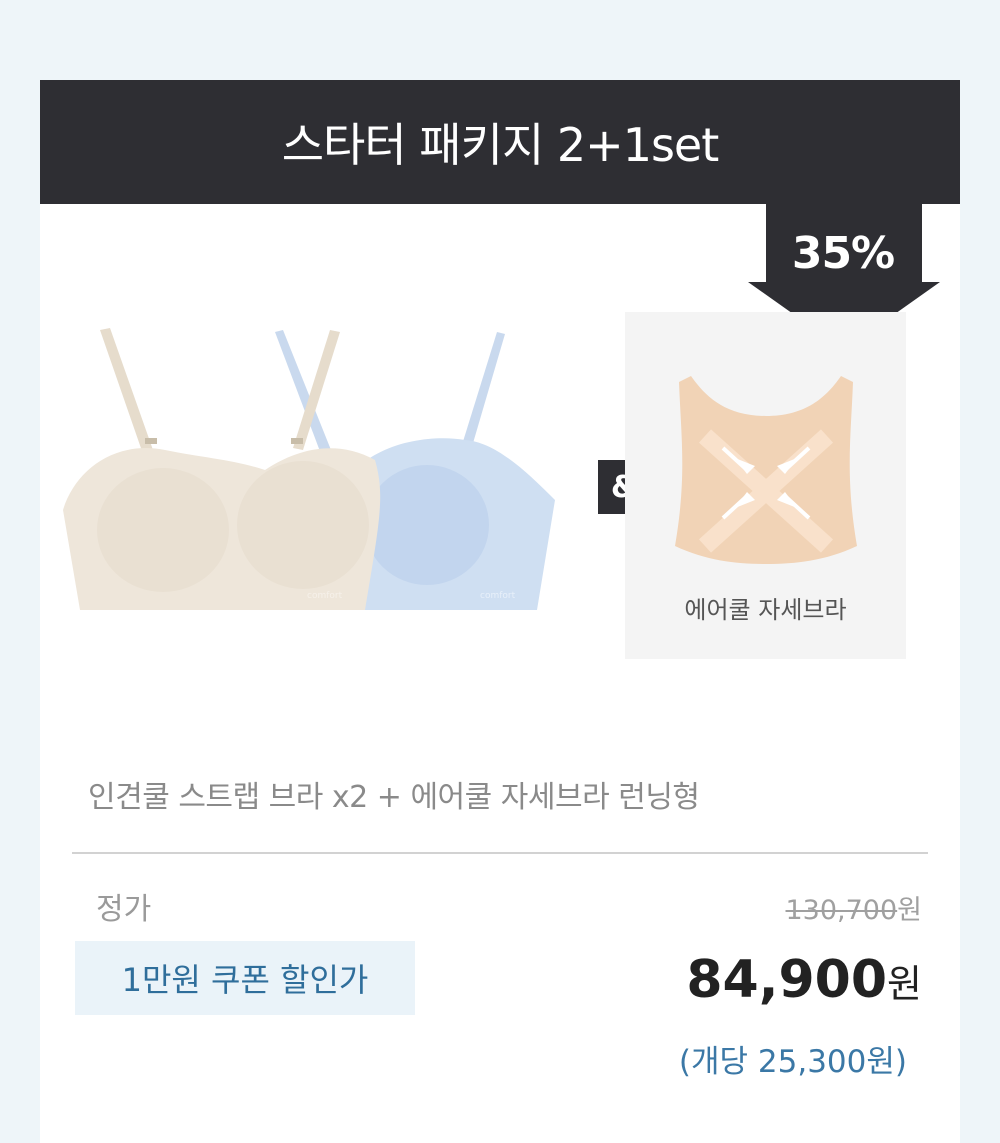  Describe the element at coordinates (904, 984) in the screenshot. I see `sale-price-currency: 원` at that location.